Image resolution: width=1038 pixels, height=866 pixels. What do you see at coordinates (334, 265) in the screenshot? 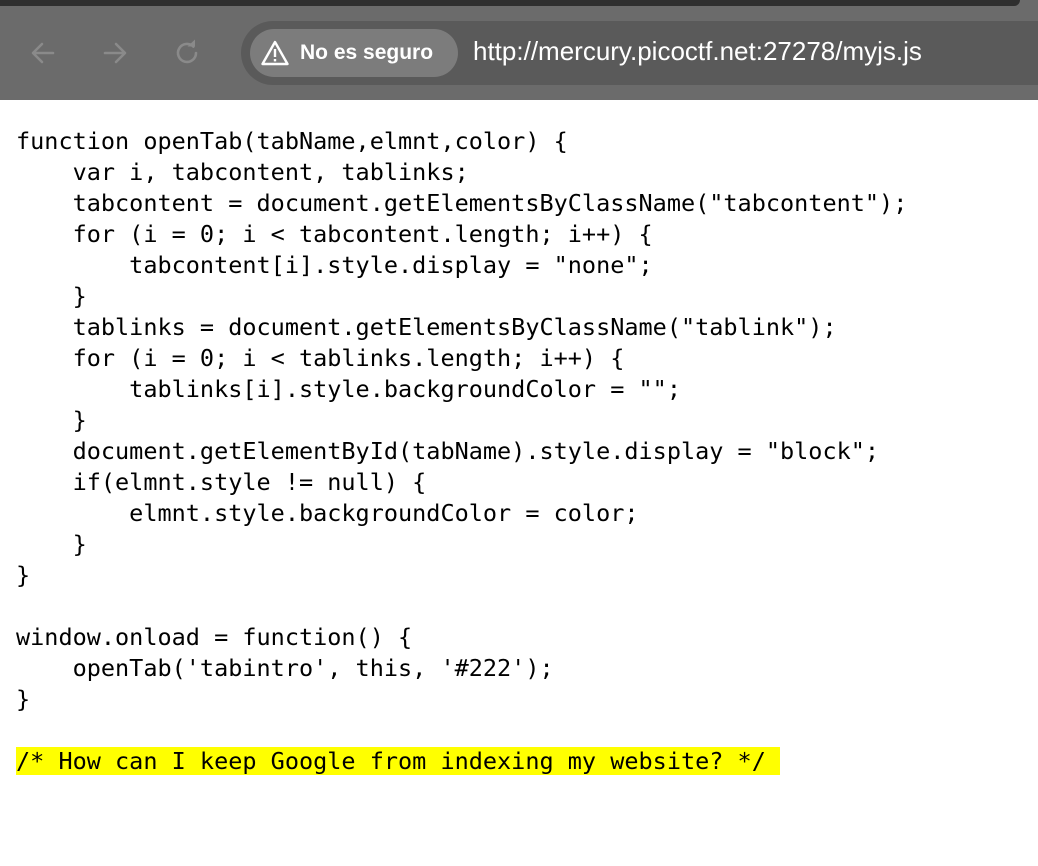
I see `code-line: tabcontent[i].style.display = "none";` at bounding box center [334, 265].